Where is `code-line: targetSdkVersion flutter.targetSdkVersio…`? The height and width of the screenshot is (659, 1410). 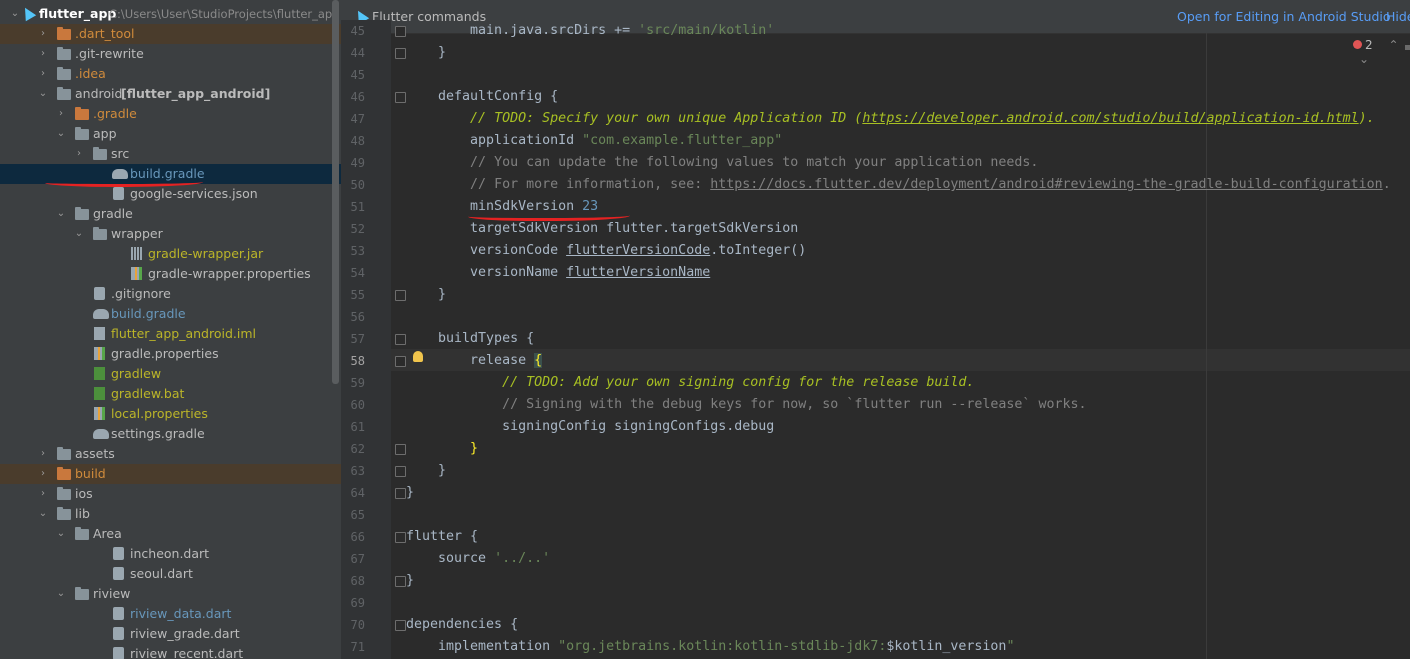 code-line: targetSdkVersion flutter.targetSdkVersio… is located at coordinates (602, 229).